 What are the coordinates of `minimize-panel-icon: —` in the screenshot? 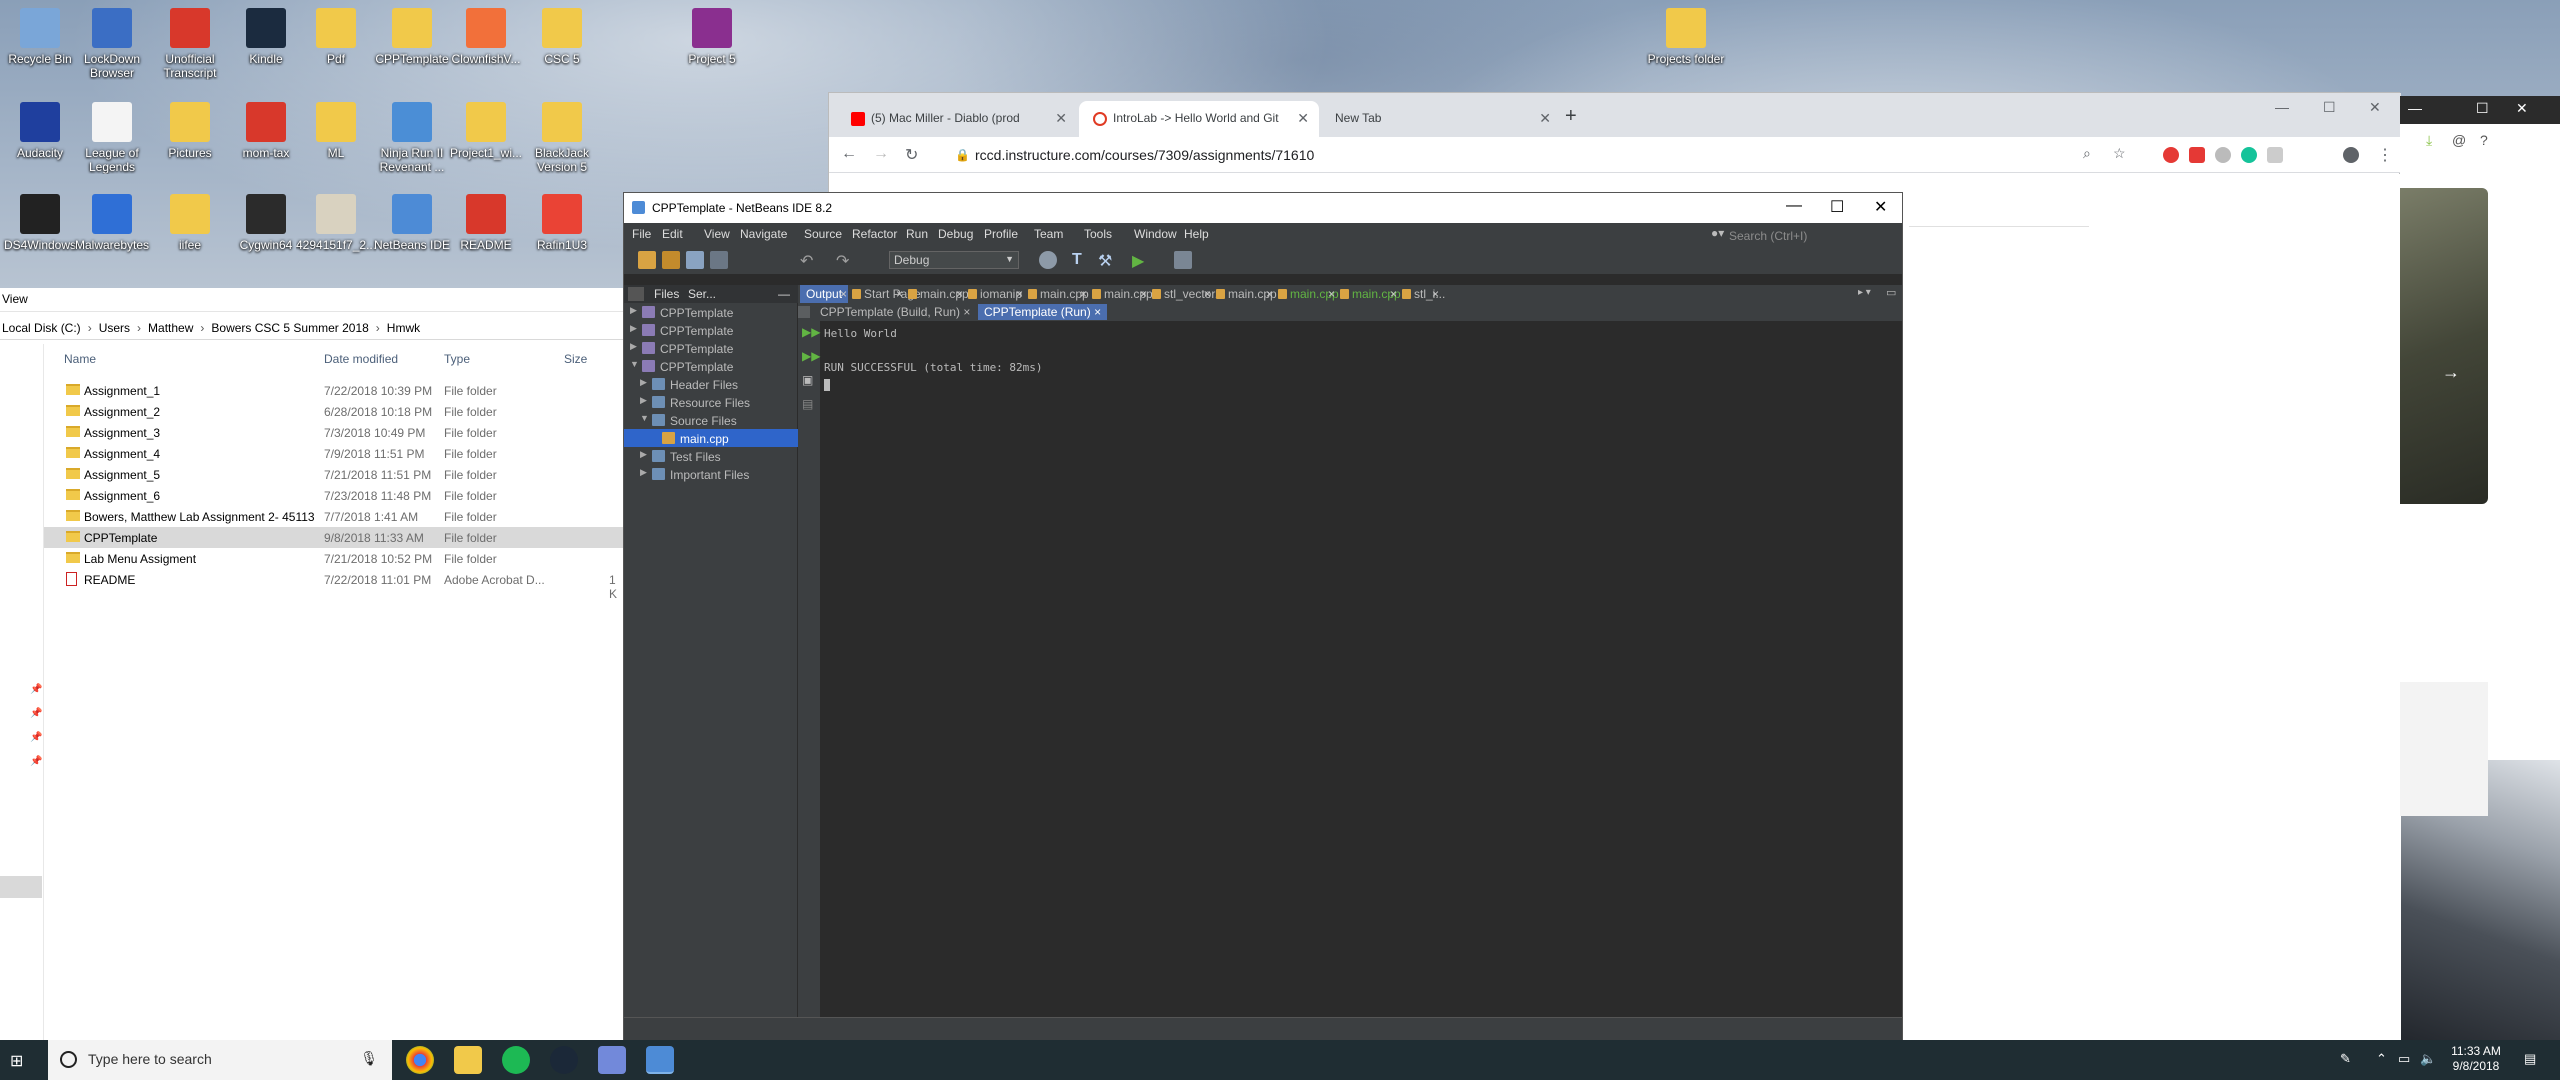 It's located at (784, 294).